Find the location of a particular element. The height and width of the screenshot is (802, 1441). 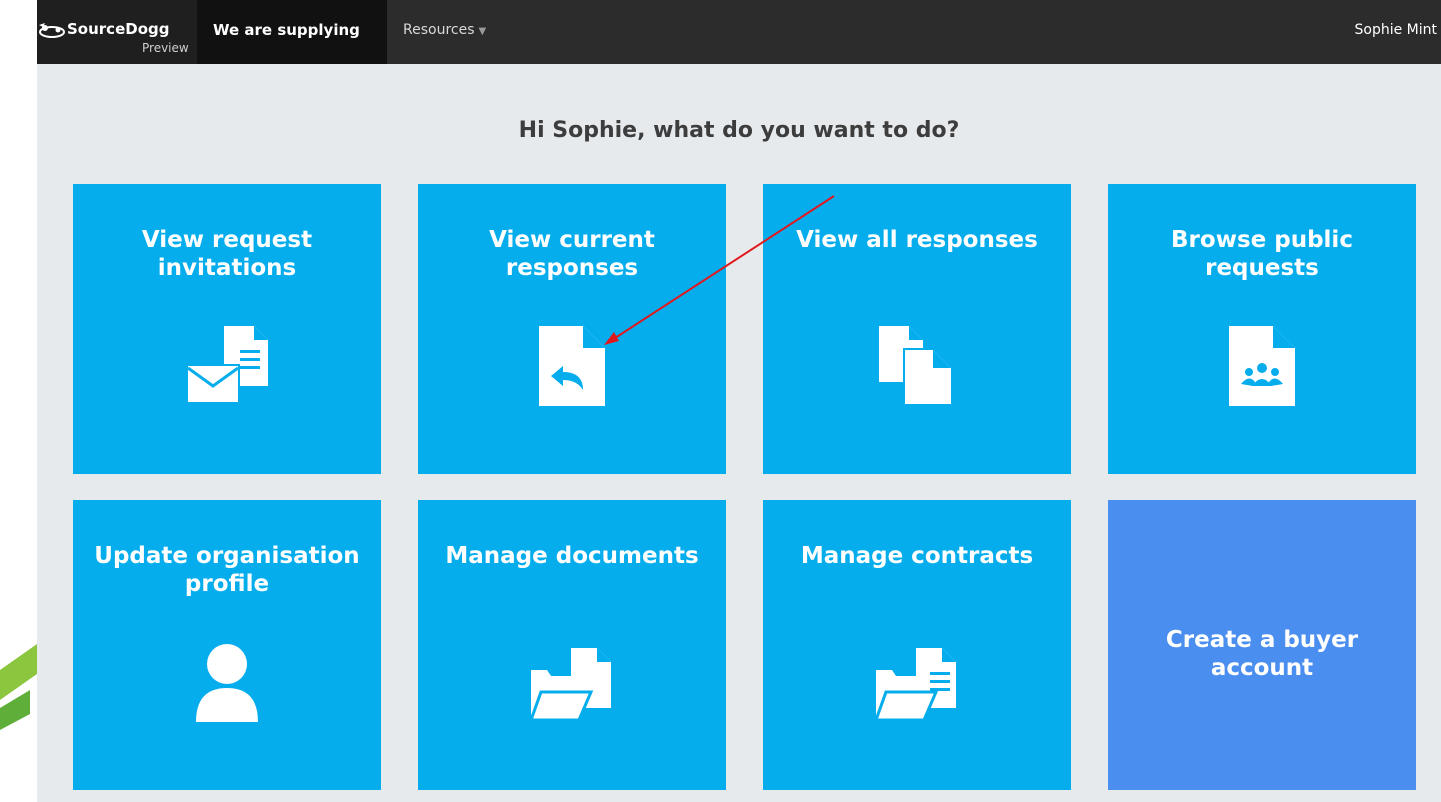

tile-view-all-responses: View all responses is located at coordinates (917, 329).